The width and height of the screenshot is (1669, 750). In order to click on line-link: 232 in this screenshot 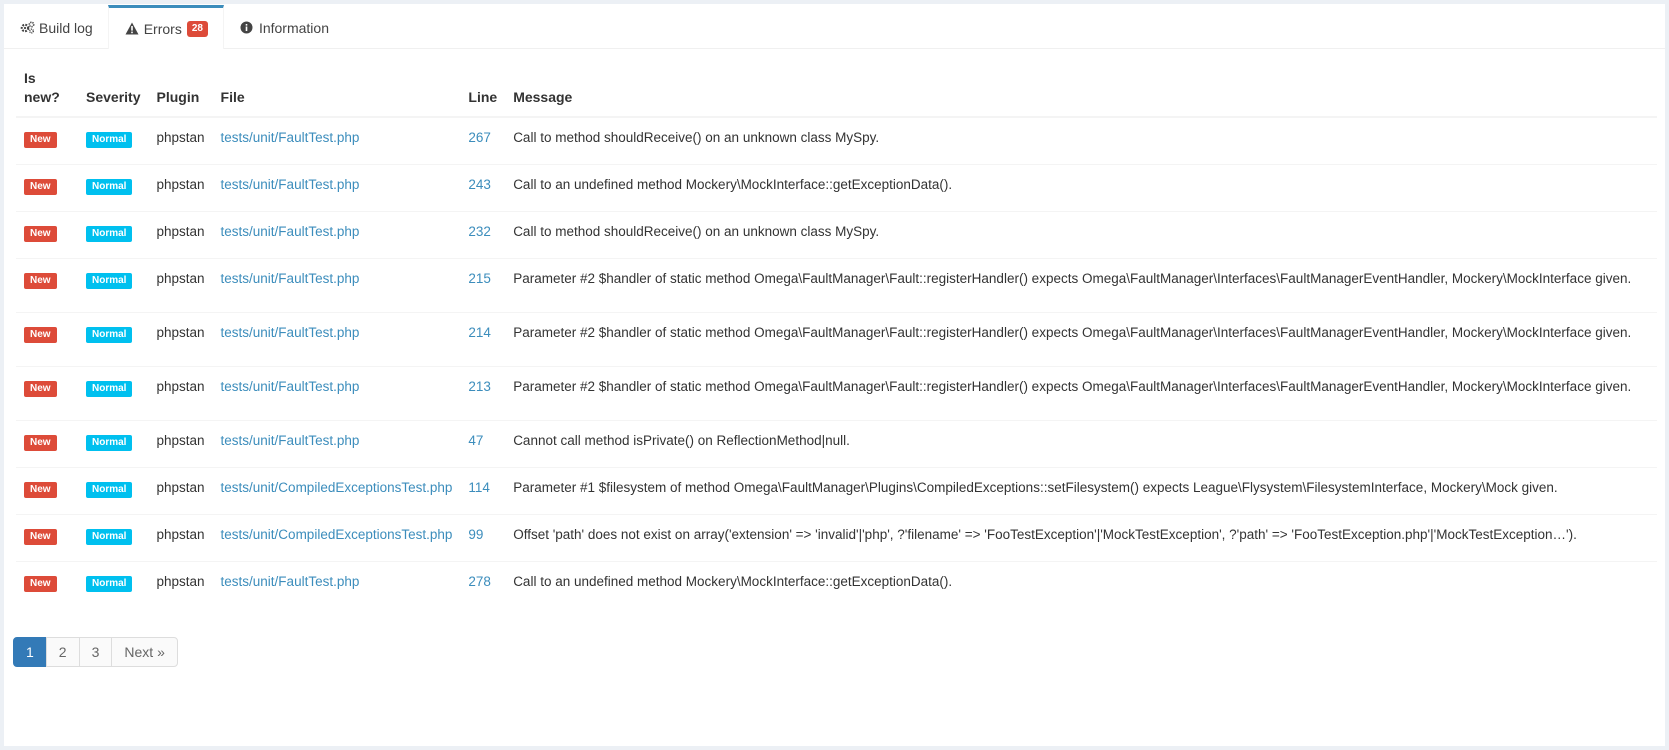, I will do `click(479, 231)`.